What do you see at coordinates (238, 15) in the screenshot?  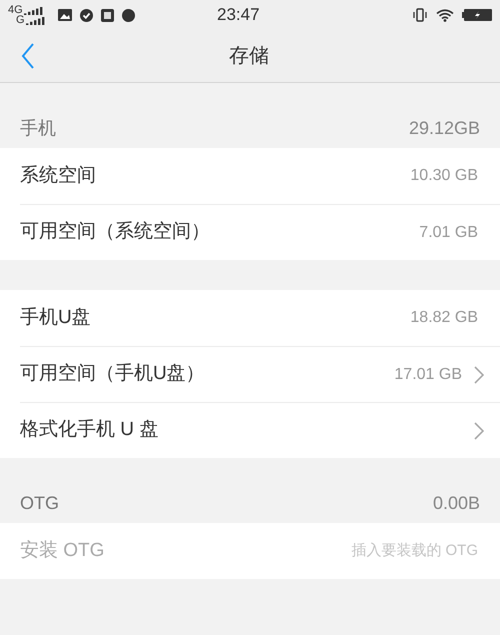 I see `clock: 23:47` at bounding box center [238, 15].